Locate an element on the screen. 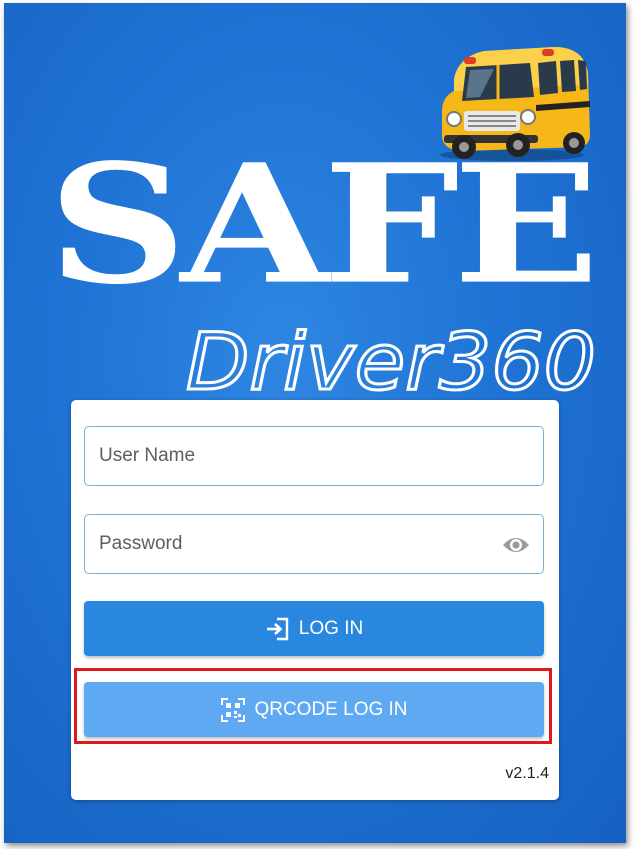 The width and height of the screenshot is (636, 849). login-arrow-icon is located at coordinates (277, 628).